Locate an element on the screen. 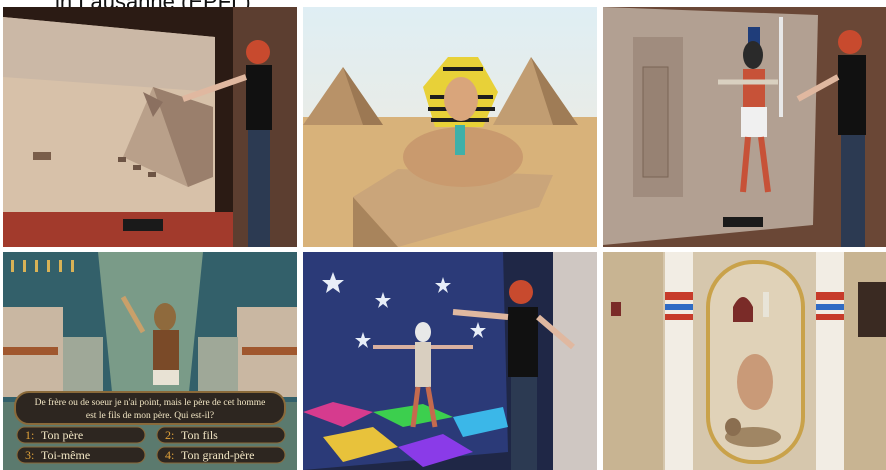 The height and width of the screenshot is (470, 886). answer-4-text: Ton grand-père is located at coordinates (217, 455).